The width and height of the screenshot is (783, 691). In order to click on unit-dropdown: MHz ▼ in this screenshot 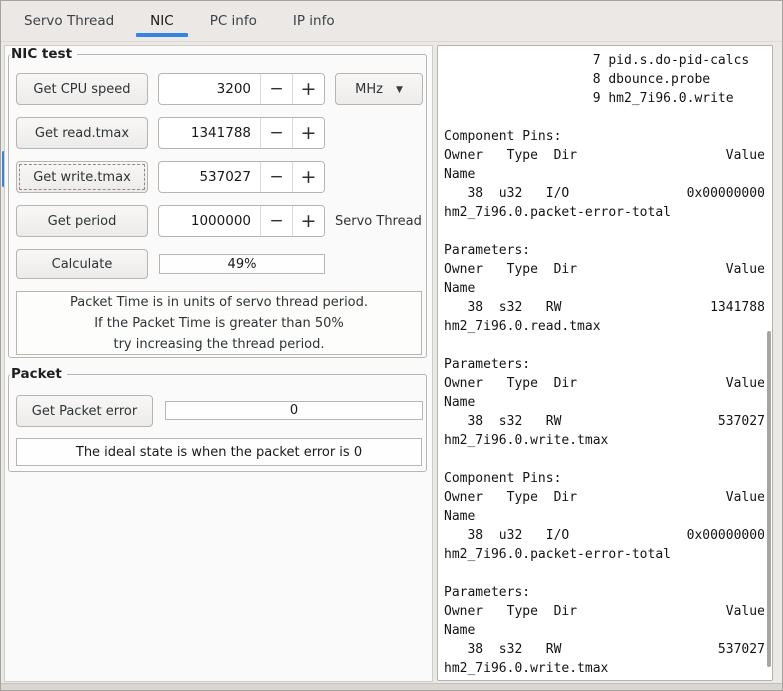, I will do `click(379, 89)`.